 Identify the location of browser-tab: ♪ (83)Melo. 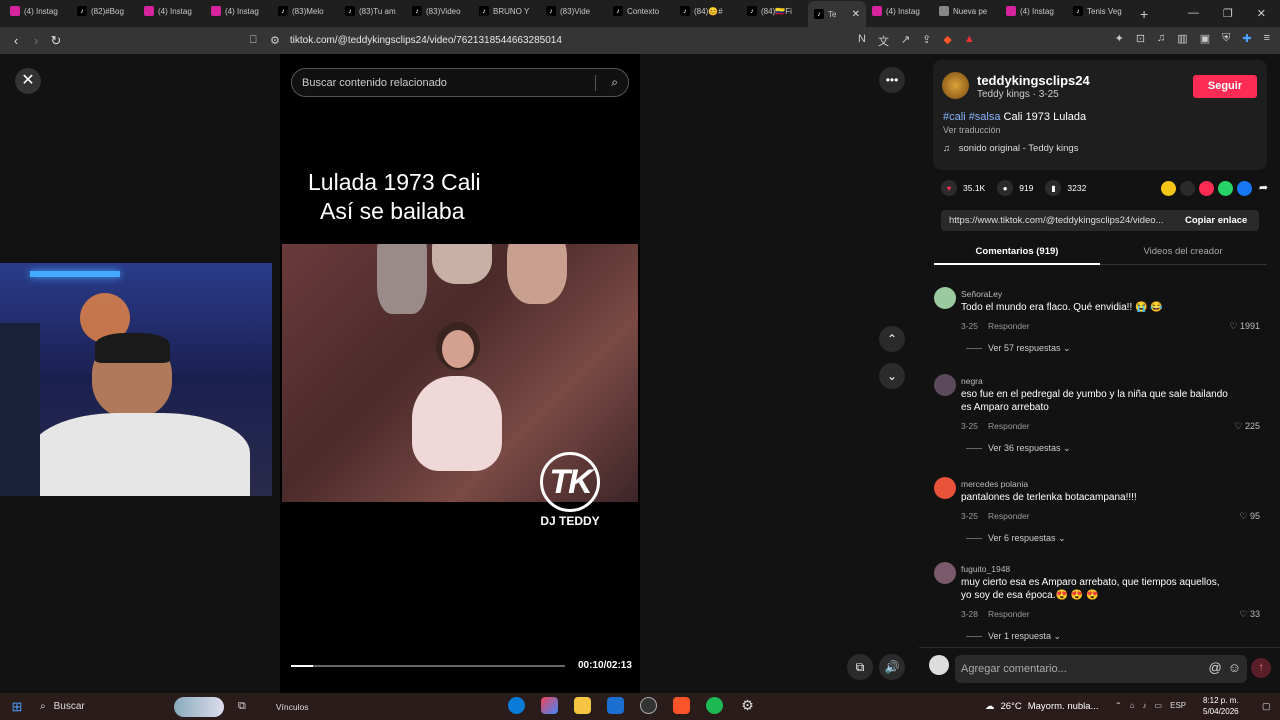
(305, 11).